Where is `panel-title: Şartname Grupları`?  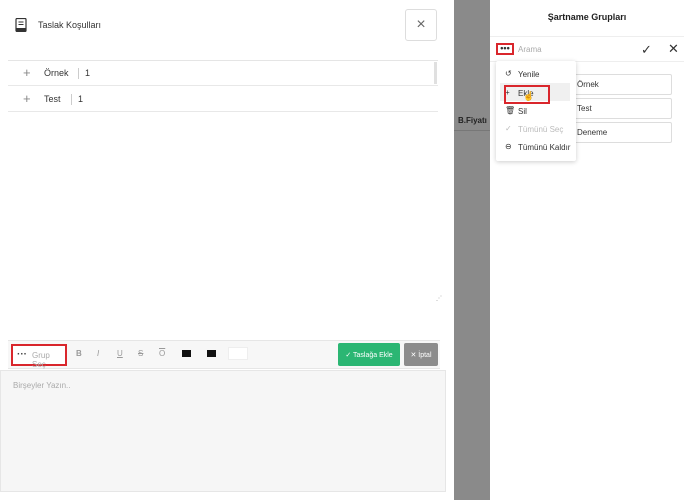 panel-title: Şartname Grupları is located at coordinates (587, 17).